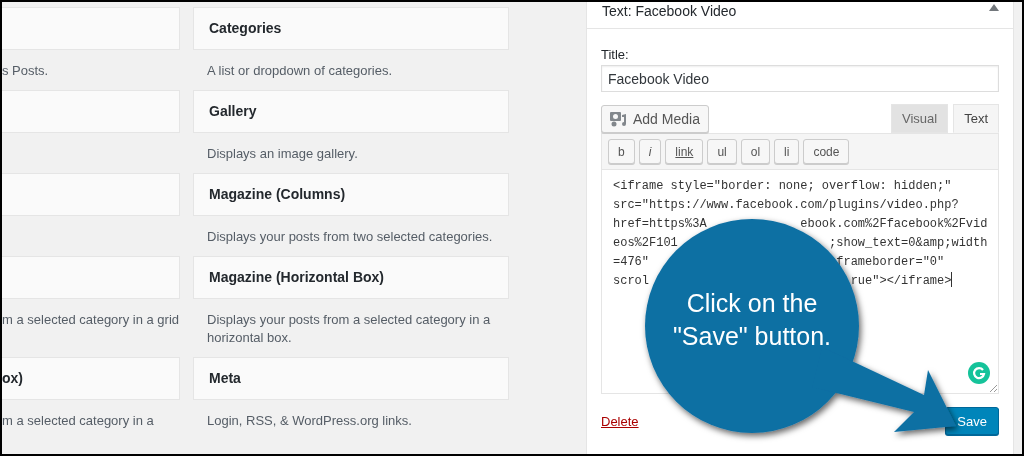 Image resolution: width=1024 pixels, height=456 pixels. Describe the element at coordinates (631, 281) in the screenshot. I see `code-line: scrol` at that location.